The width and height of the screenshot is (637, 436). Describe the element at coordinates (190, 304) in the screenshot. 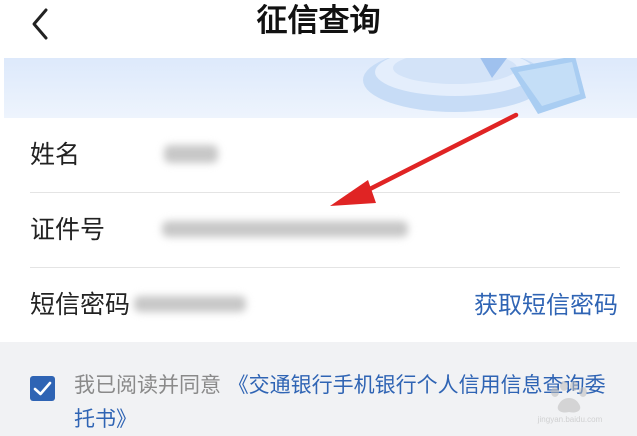

I see `sms-code-input-blurred` at that location.